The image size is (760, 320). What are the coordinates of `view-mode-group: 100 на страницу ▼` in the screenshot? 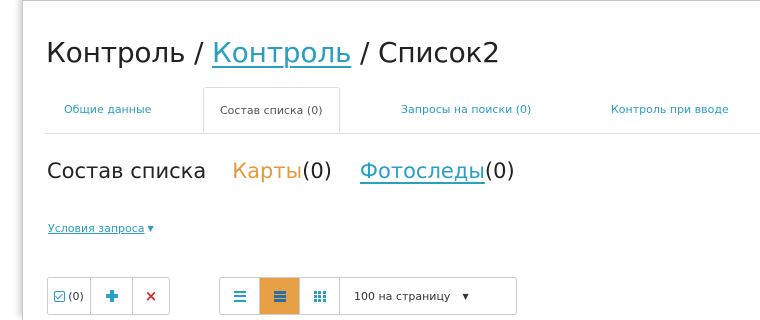 It's located at (368, 296).